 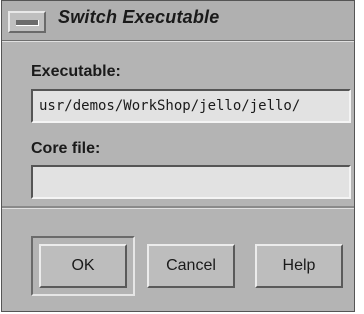 What do you see at coordinates (191, 182) in the screenshot?
I see `corefile-field` at bounding box center [191, 182].